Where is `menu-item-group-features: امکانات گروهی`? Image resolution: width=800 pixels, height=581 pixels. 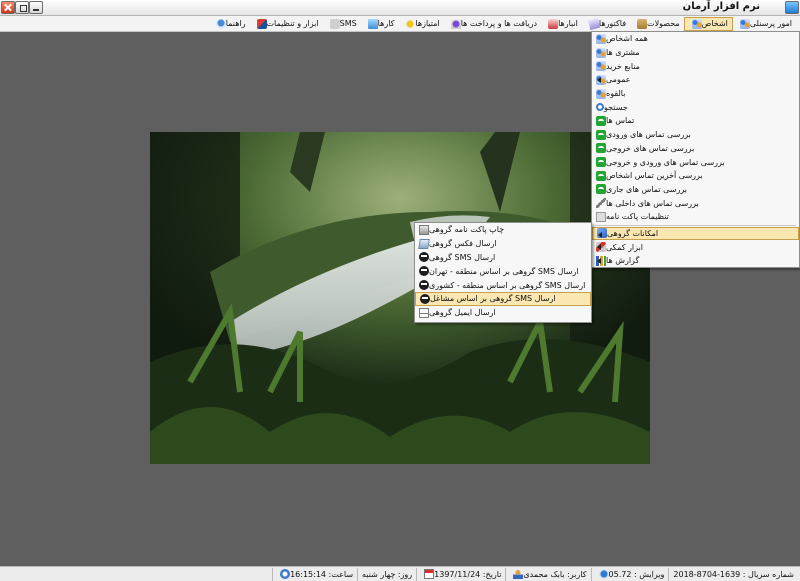
menu-item-group-features: امکانات گروهی is located at coordinates (695, 233).